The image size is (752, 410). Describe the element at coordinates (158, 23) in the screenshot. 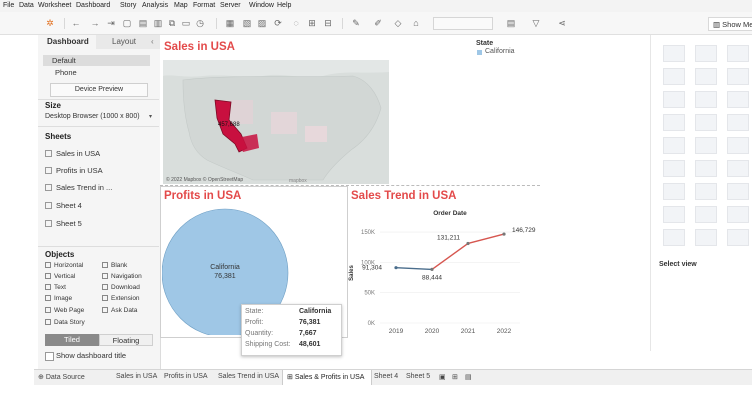

I see `new-sheet-icon: ▥` at that location.